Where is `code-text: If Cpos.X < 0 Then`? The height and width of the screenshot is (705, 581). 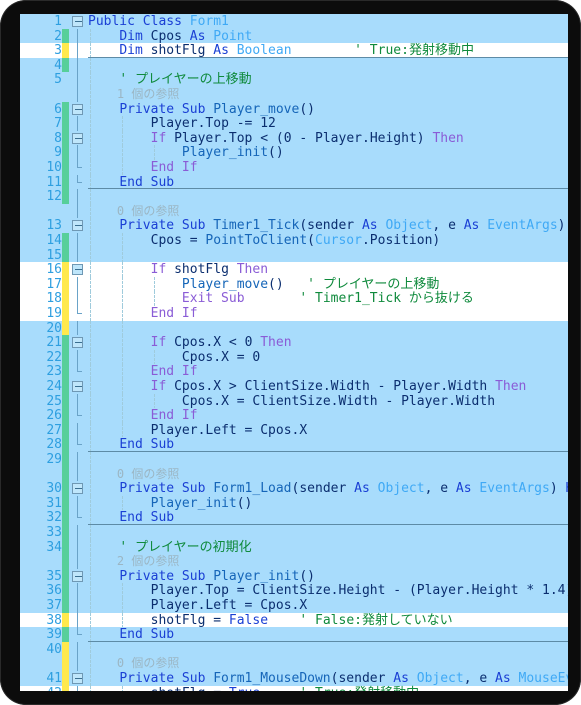
code-text: If Cpos.X < 0 Then is located at coordinates (190, 342).